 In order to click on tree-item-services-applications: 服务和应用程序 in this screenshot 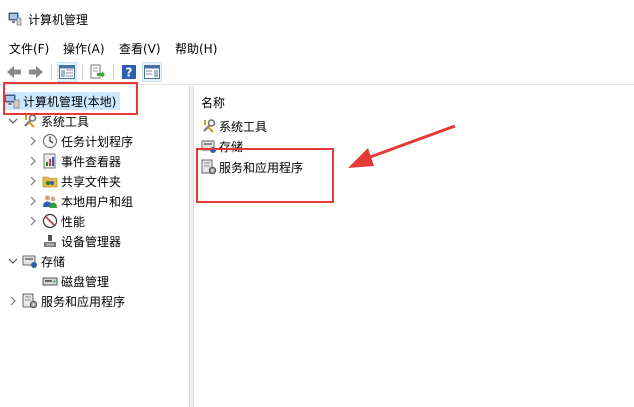, I will do `click(73, 301)`.